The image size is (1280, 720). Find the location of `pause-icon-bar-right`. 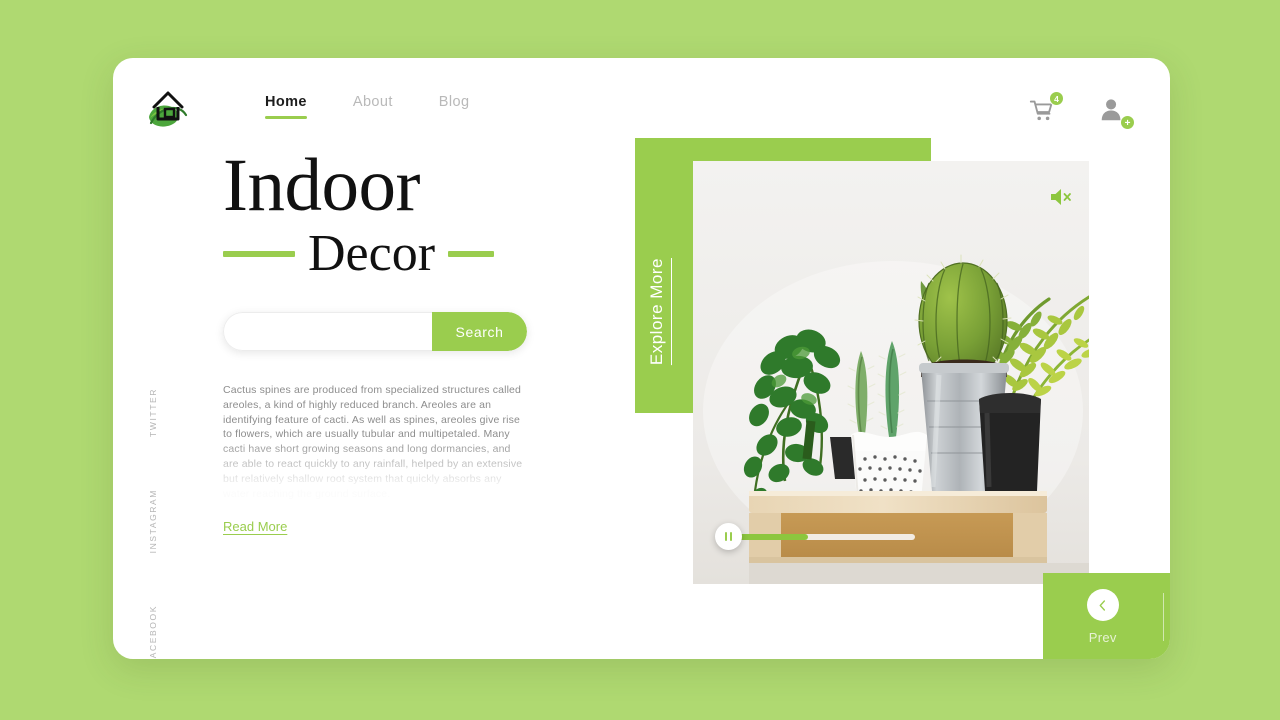

pause-icon-bar-right is located at coordinates (731, 536).